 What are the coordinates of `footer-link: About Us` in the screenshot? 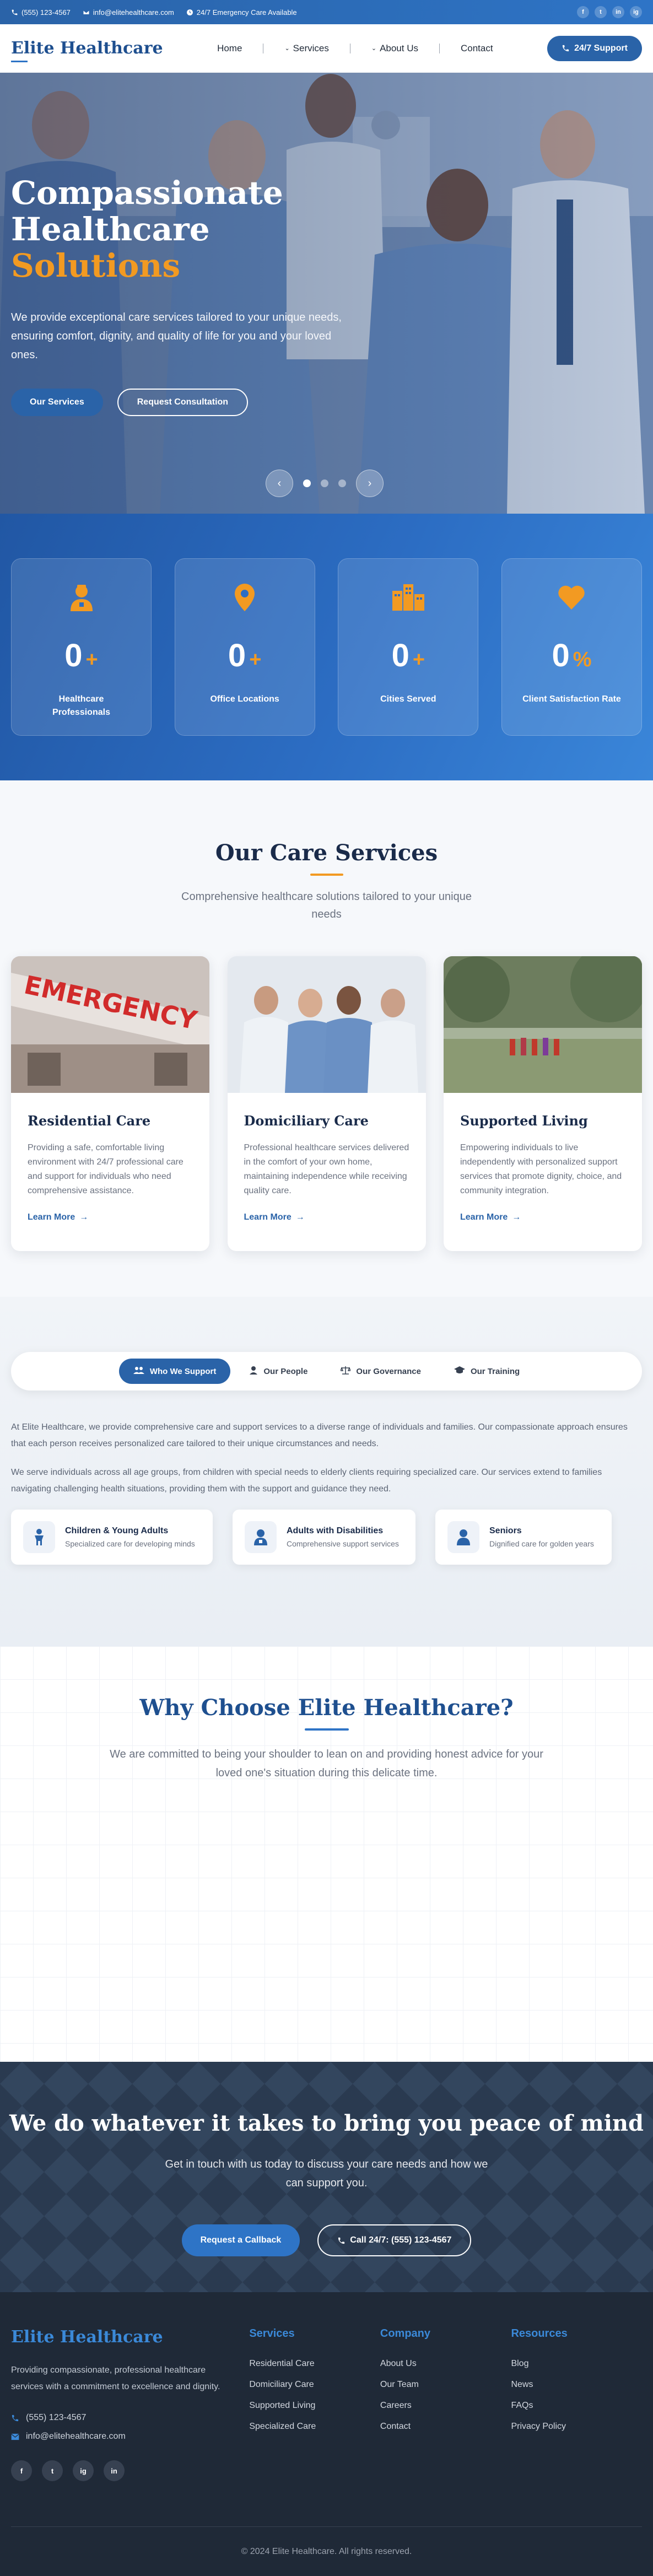 It's located at (445, 2364).